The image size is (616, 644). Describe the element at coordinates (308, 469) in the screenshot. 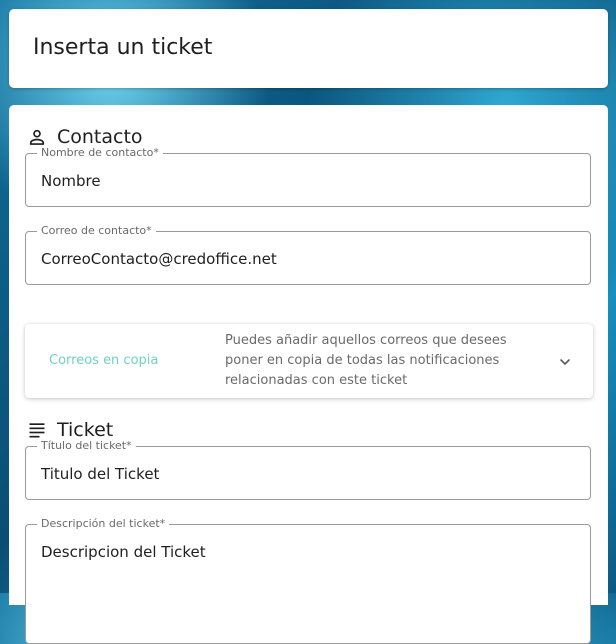

I see `ticket-title-field: Título del ticket* Titulo del Ticket` at that location.